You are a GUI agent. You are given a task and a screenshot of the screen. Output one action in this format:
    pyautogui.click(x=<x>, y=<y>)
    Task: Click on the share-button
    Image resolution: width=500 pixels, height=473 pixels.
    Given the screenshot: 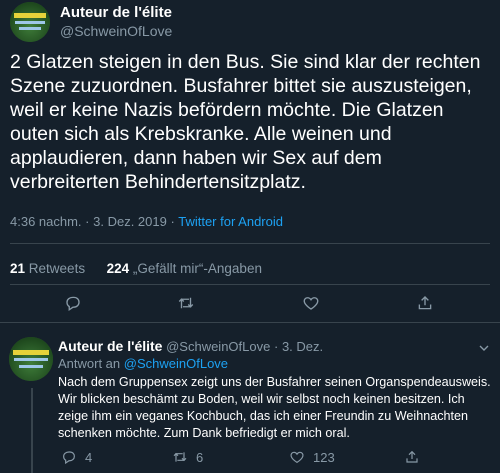 What is the action you would take?
    pyautogui.click(x=425, y=303)
    